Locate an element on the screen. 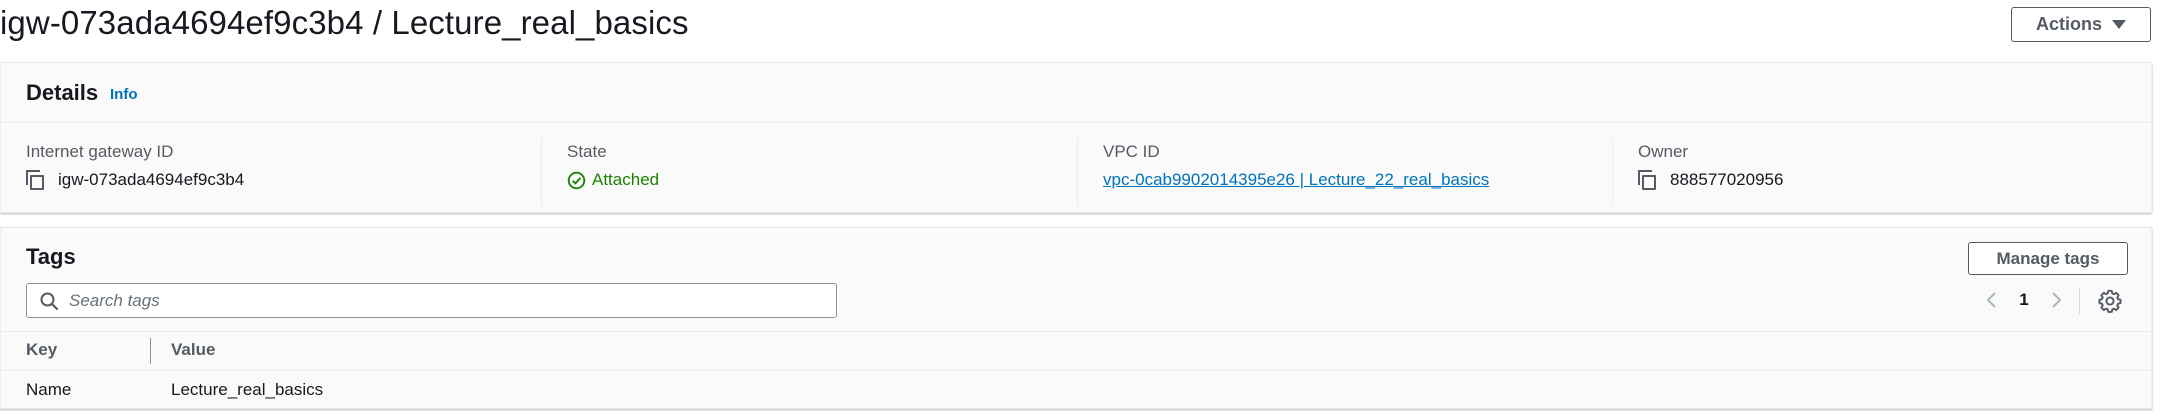 This screenshot has height=420, width=2165. actions-button: Actions is located at coordinates (2081, 24).